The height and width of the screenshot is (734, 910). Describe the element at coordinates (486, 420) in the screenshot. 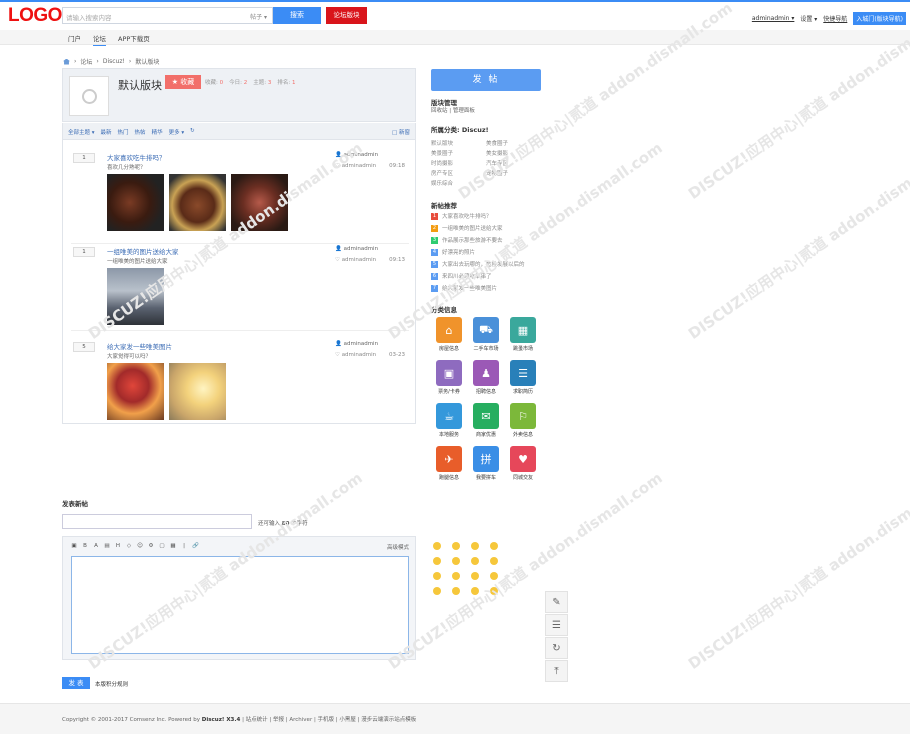

I see `app-tile: ✉ 商家优惠` at that location.